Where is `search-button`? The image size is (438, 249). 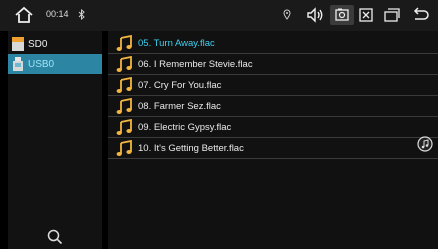
search-button is located at coordinates (55, 236).